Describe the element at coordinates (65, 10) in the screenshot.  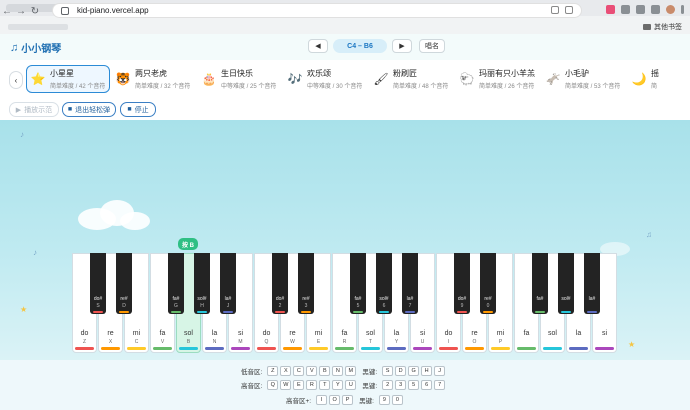
I see `site-info-icon` at that location.